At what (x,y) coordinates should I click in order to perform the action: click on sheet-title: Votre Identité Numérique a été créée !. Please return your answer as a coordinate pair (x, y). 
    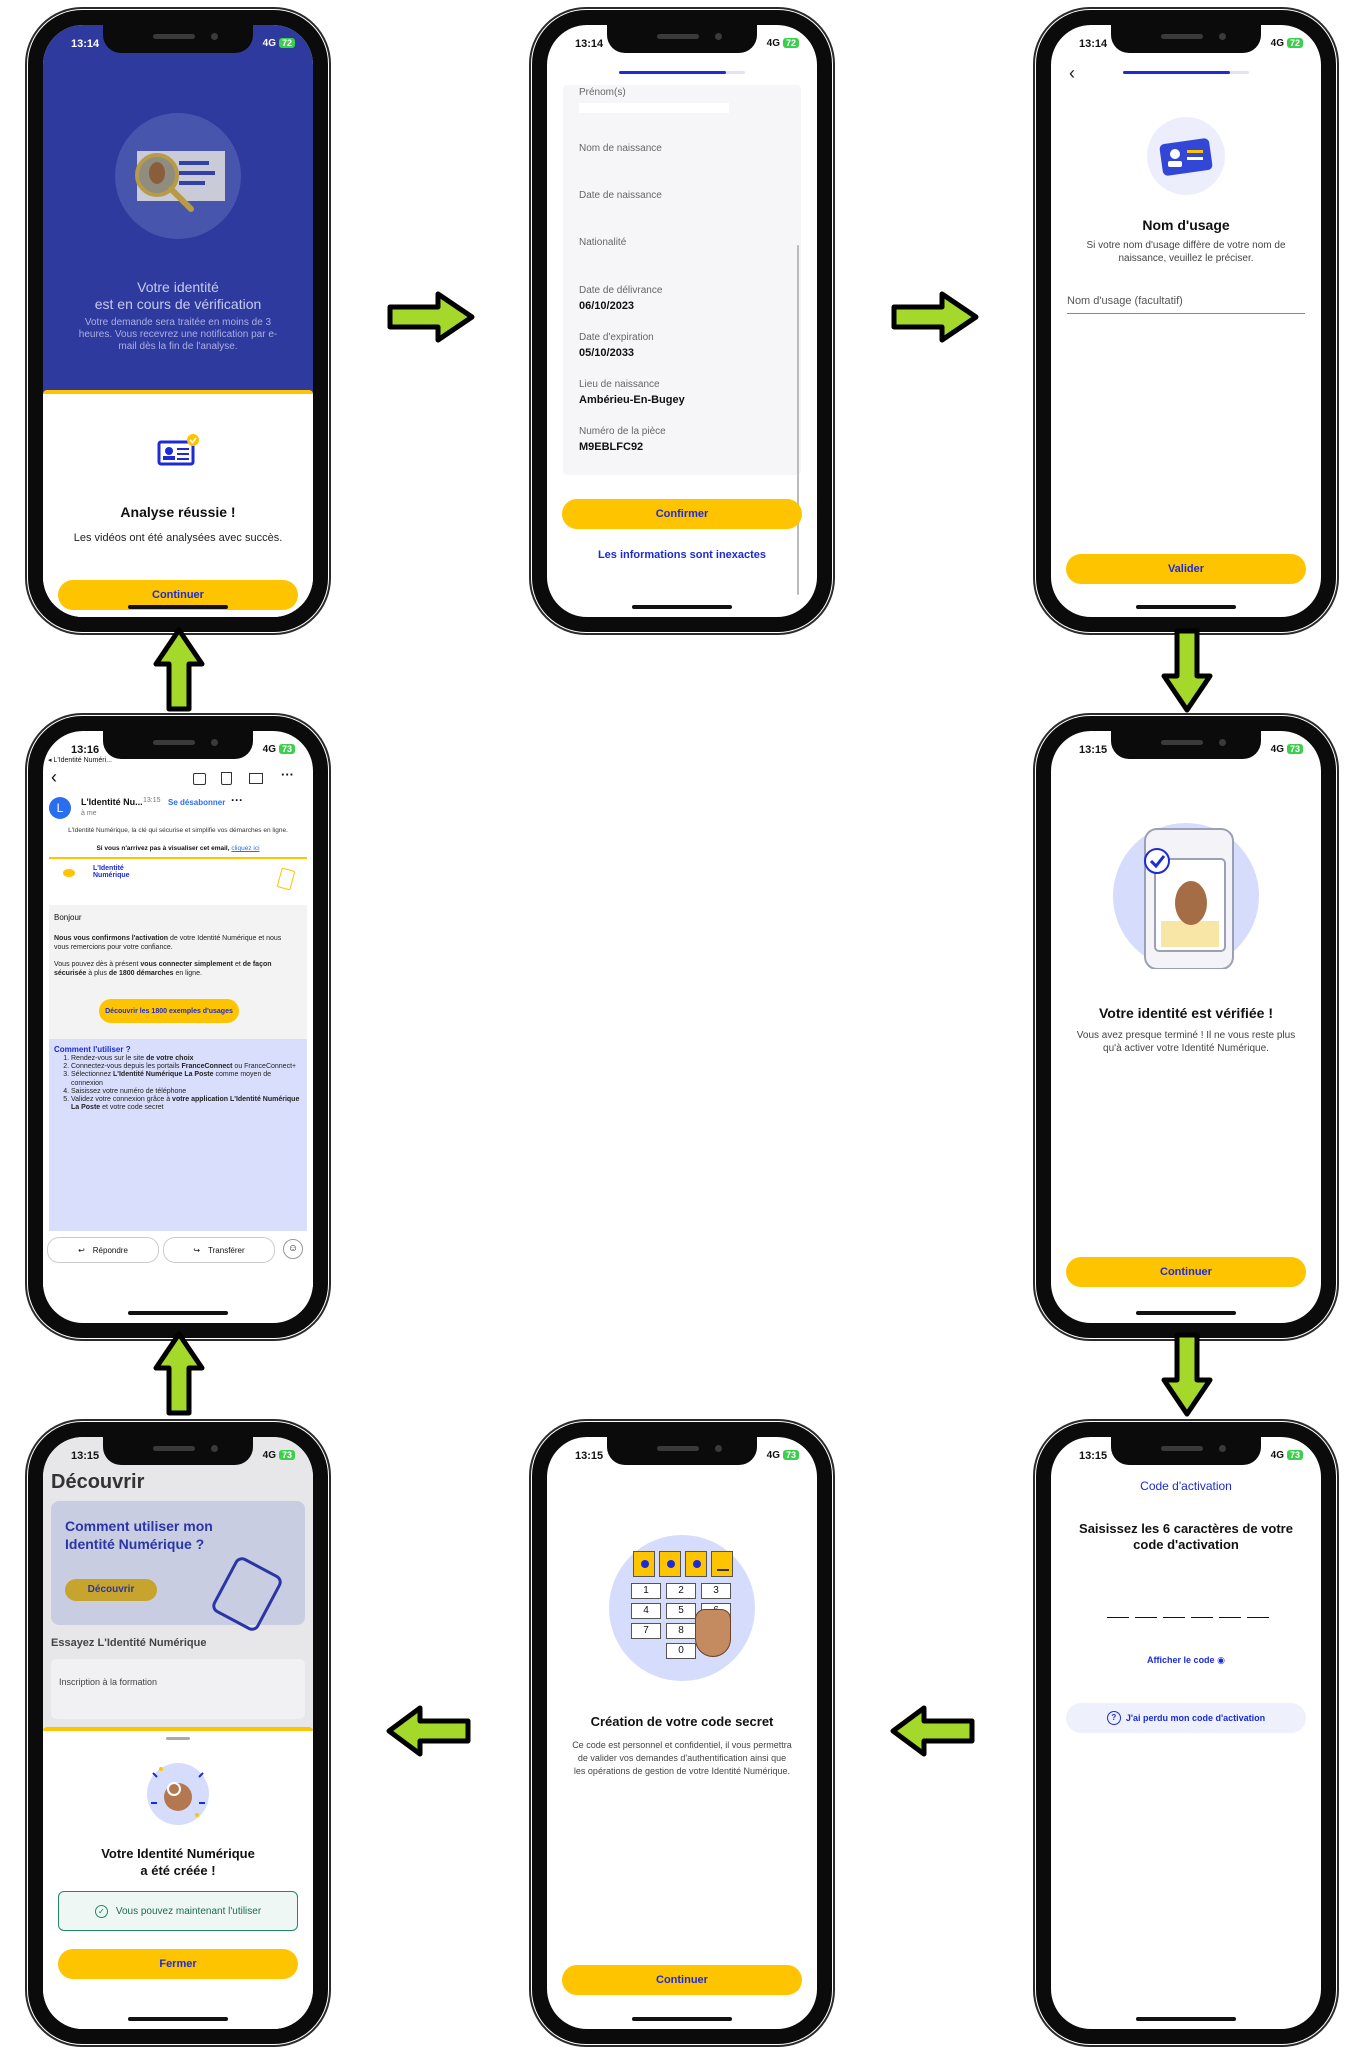
    Looking at the image, I should click on (178, 1862).